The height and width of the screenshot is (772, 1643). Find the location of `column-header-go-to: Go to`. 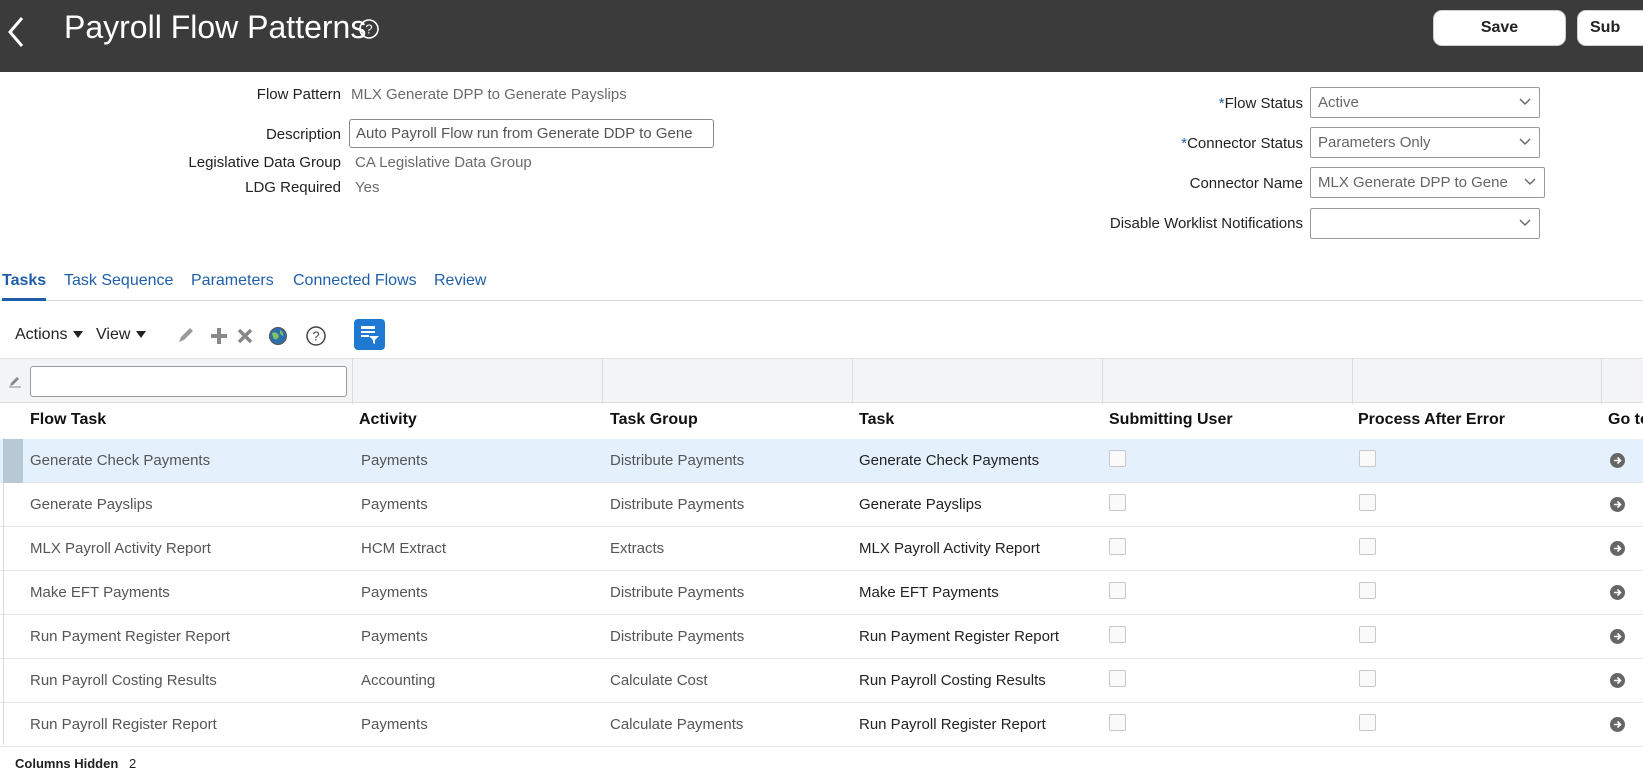

column-header-go-to: Go to is located at coordinates (1625, 420).